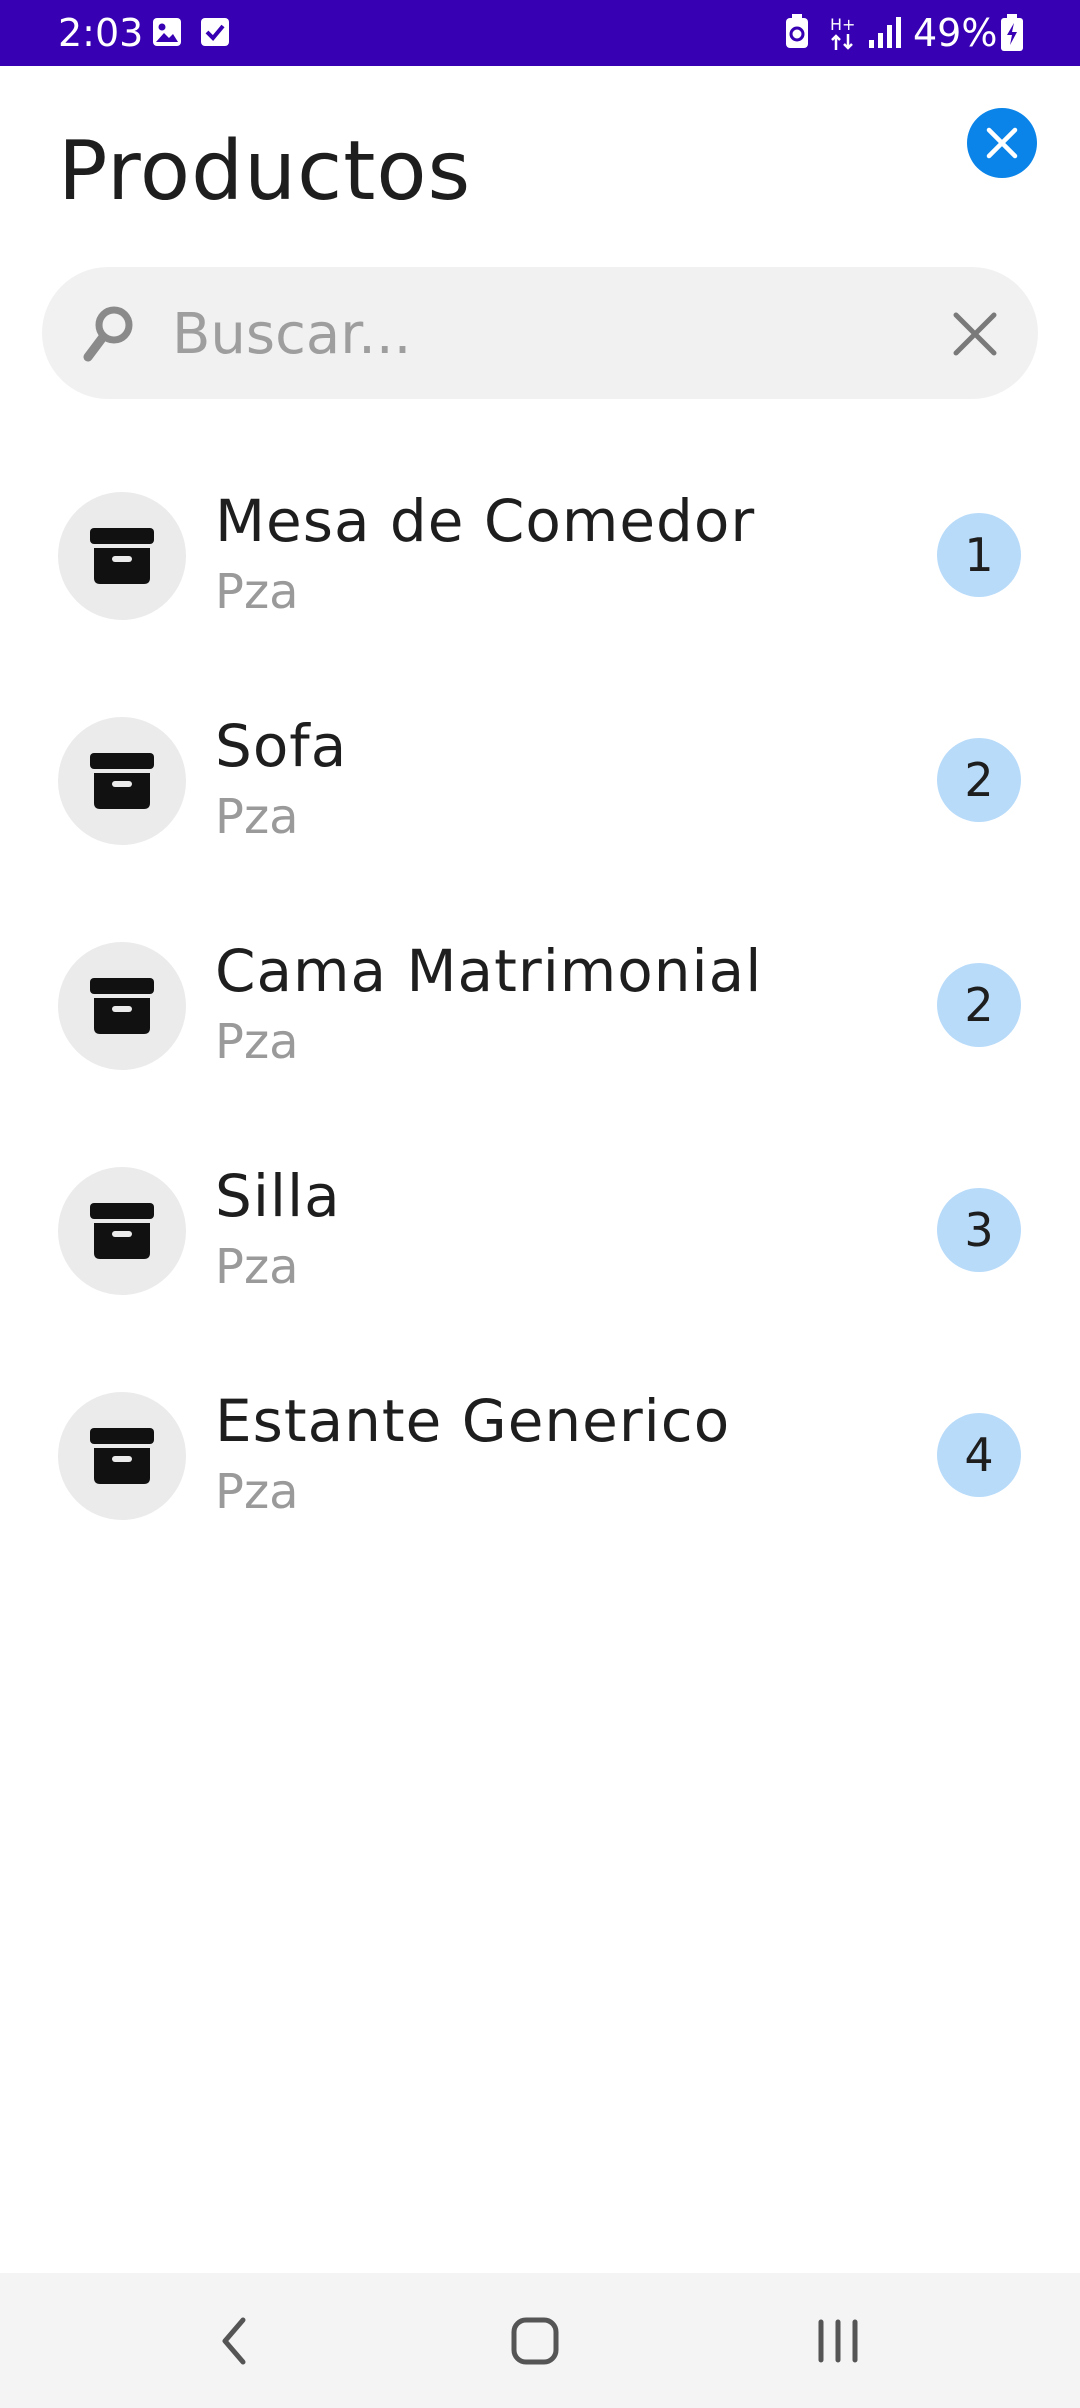 This screenshot has height=2408, width=1080. I want to click on signal-icon, so click(885, 34).